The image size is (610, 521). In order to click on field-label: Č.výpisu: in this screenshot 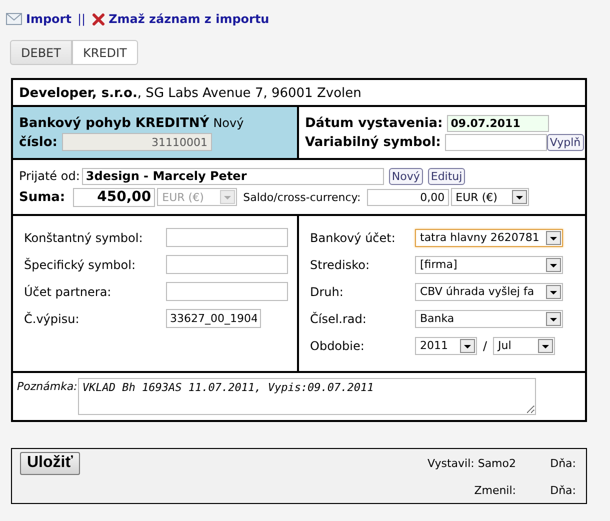, I will do `click(52, 319)`.